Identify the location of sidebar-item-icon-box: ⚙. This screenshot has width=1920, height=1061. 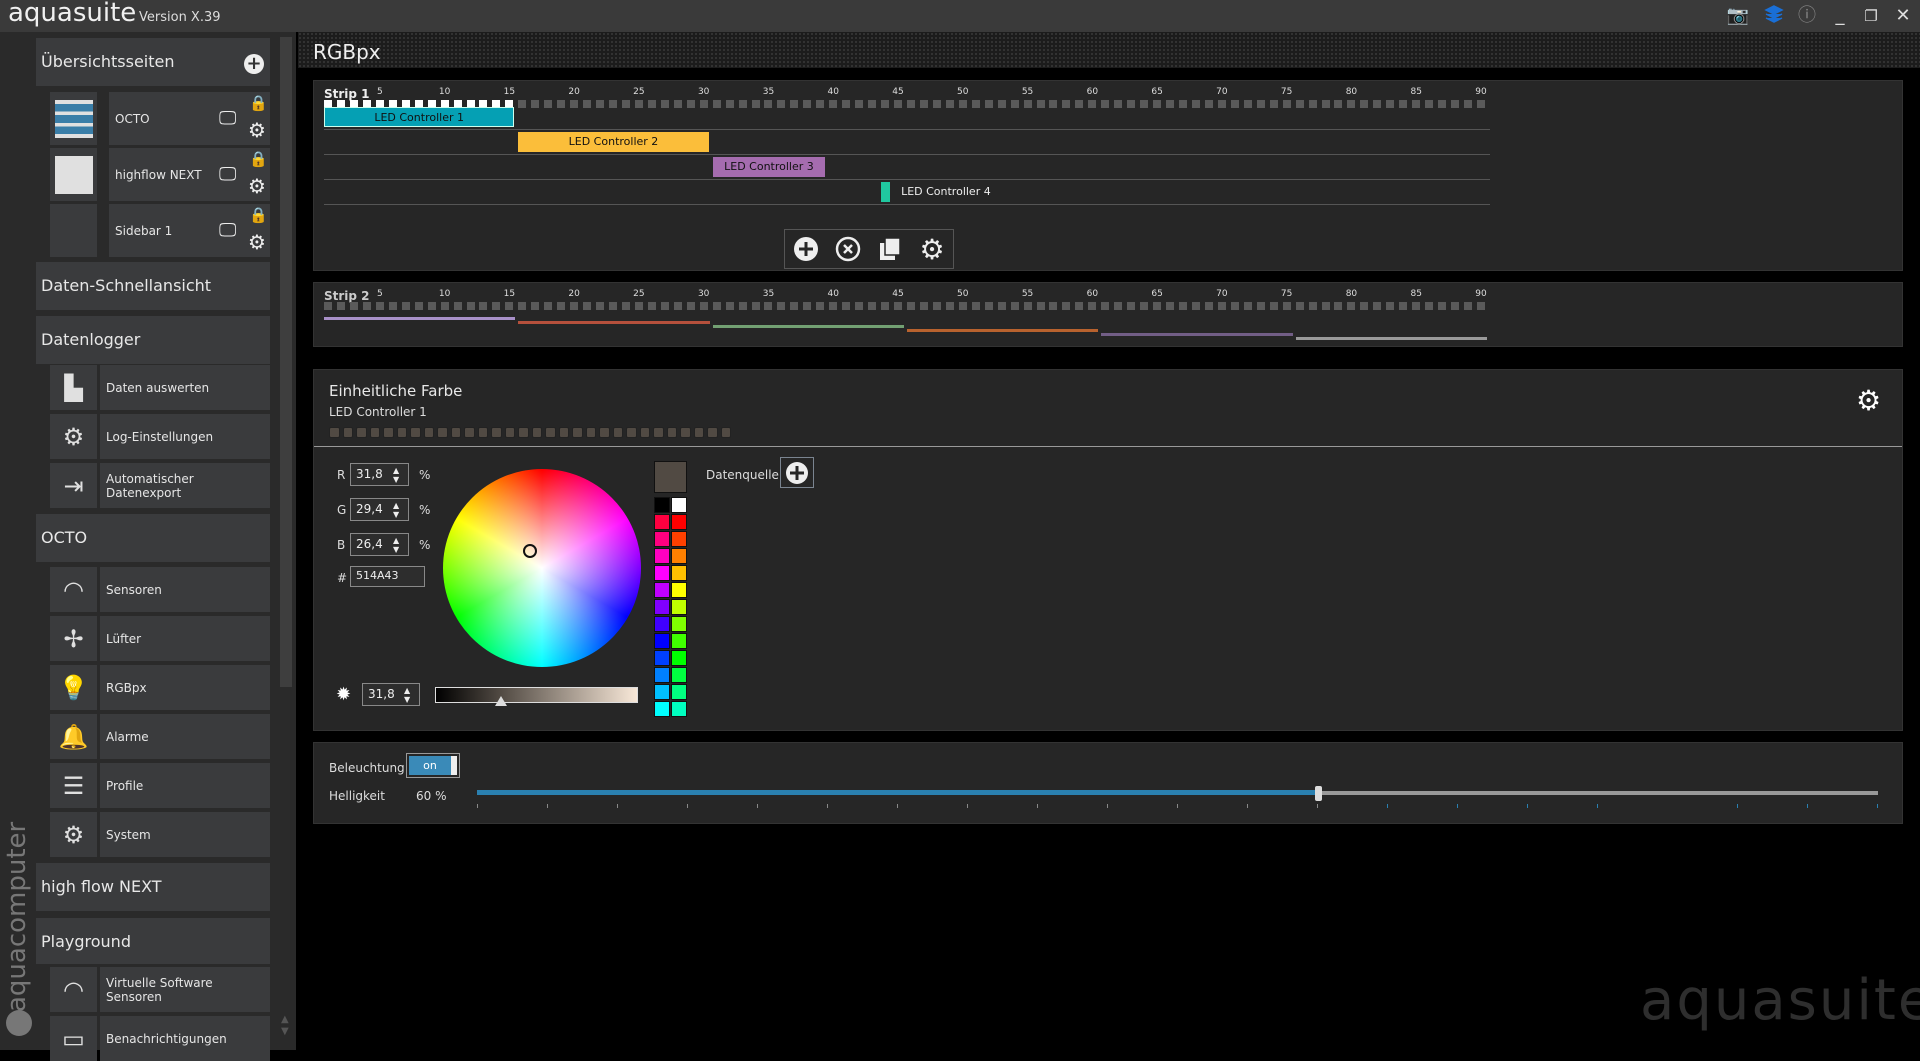
(73, 834).